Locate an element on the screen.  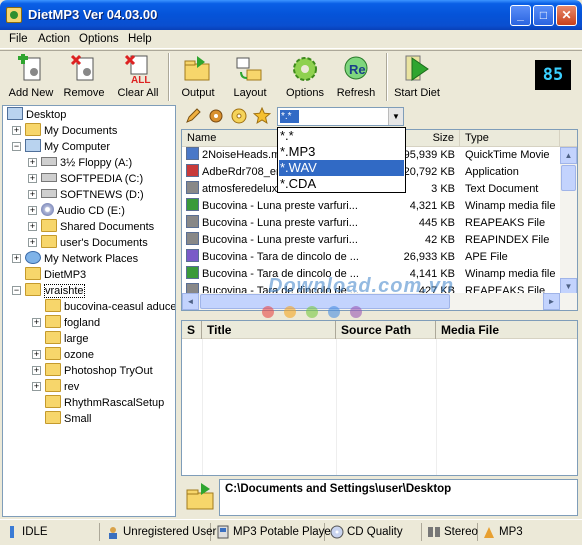
menu-file: File is located at coordinates (18, 39).